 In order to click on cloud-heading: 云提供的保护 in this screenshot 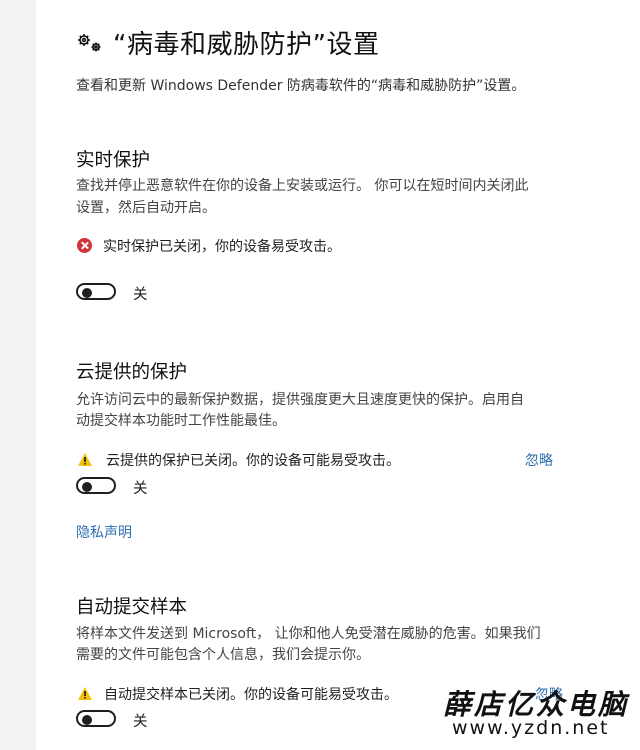, I will do `click(132, 372)`.